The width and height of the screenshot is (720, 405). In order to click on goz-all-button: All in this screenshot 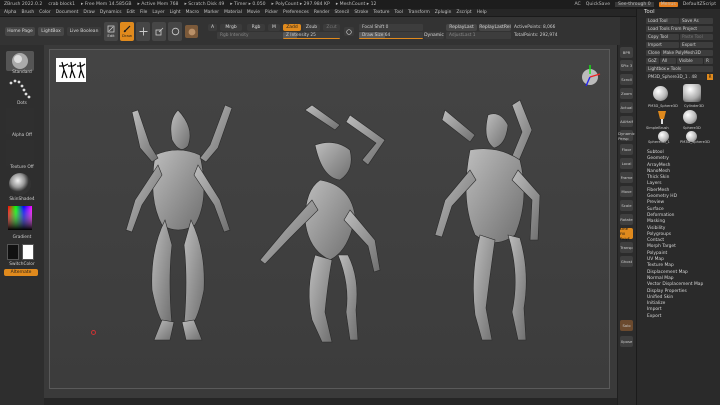, I will do `click(668, 61)`.